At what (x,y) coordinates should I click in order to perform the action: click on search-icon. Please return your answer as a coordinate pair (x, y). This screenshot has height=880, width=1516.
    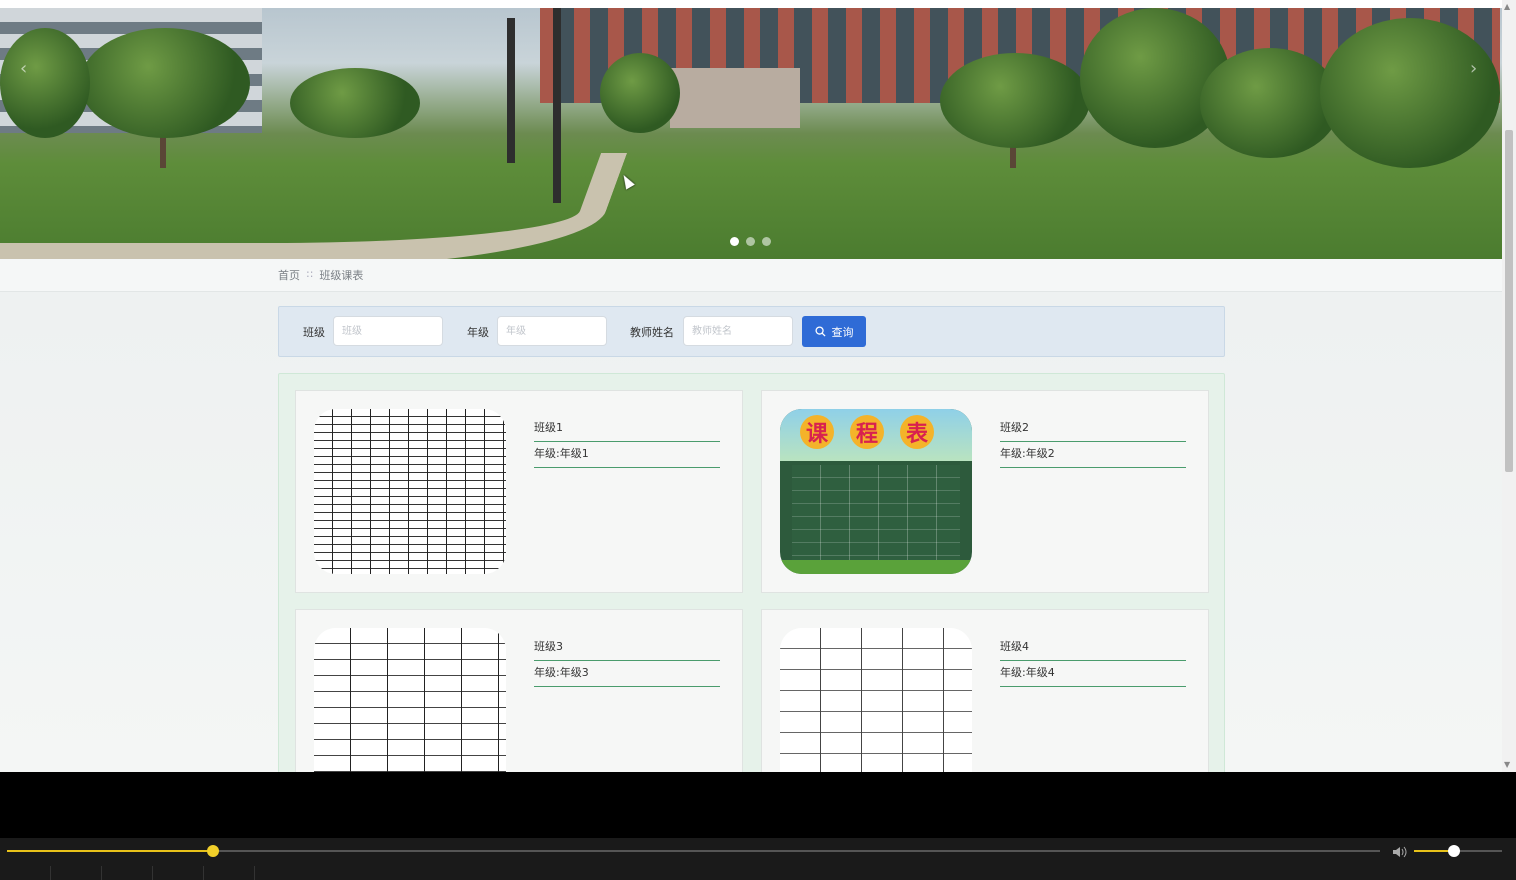
    Looking at the image, I should click on (820, 331).